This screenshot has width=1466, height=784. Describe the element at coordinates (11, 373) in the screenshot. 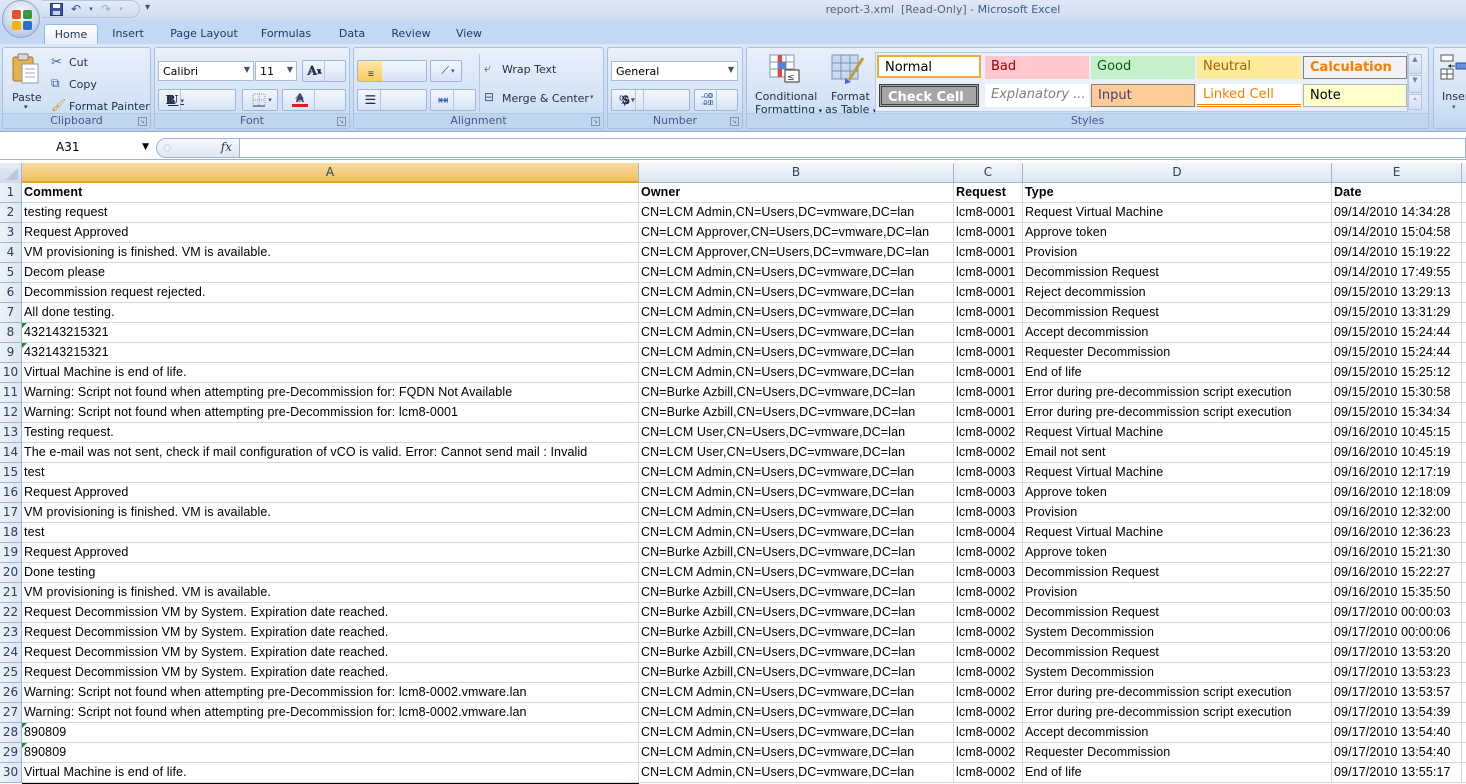

I see `row-header: 10` at that location.